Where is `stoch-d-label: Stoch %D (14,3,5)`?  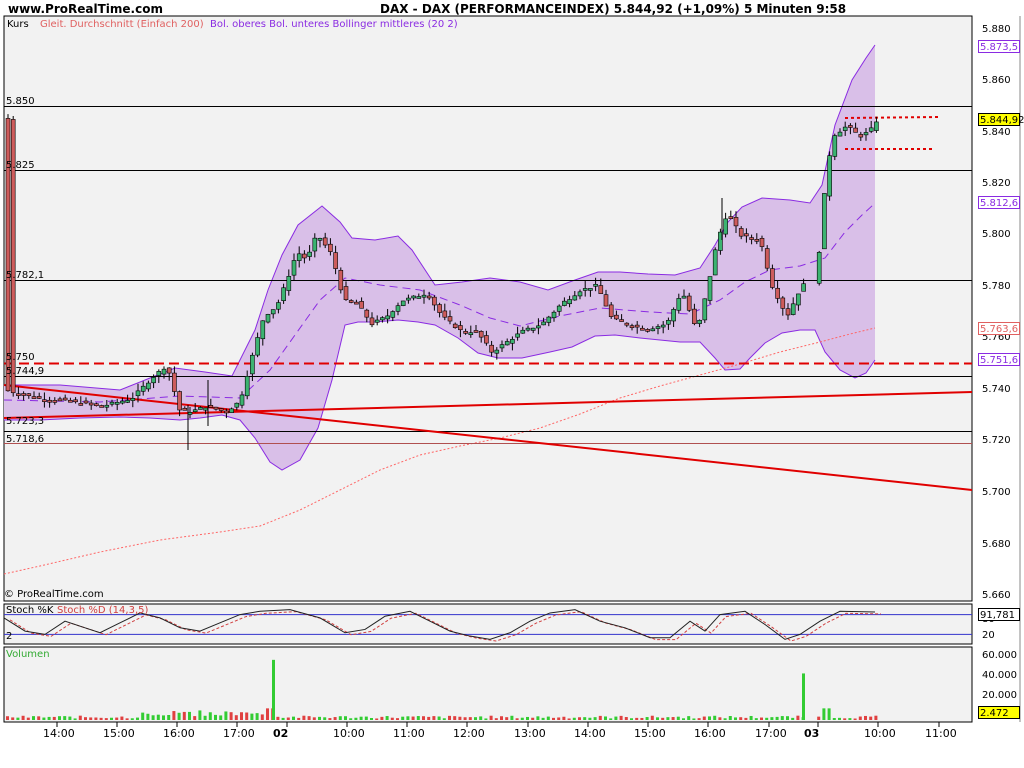 stoch-d-label: Stoch %D (14,3,5) is located at coordinates (102, 610).